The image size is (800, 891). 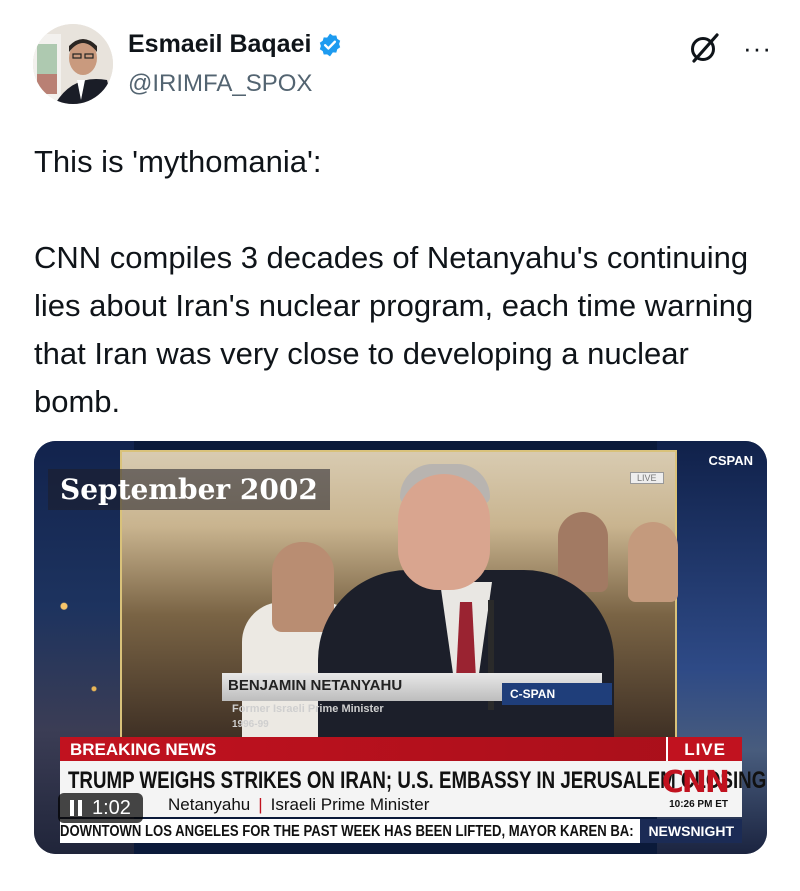 What do you see at coordinates (705, 48) in the screenshot?
I see `grok-icon` at bounding box center [705, 48].